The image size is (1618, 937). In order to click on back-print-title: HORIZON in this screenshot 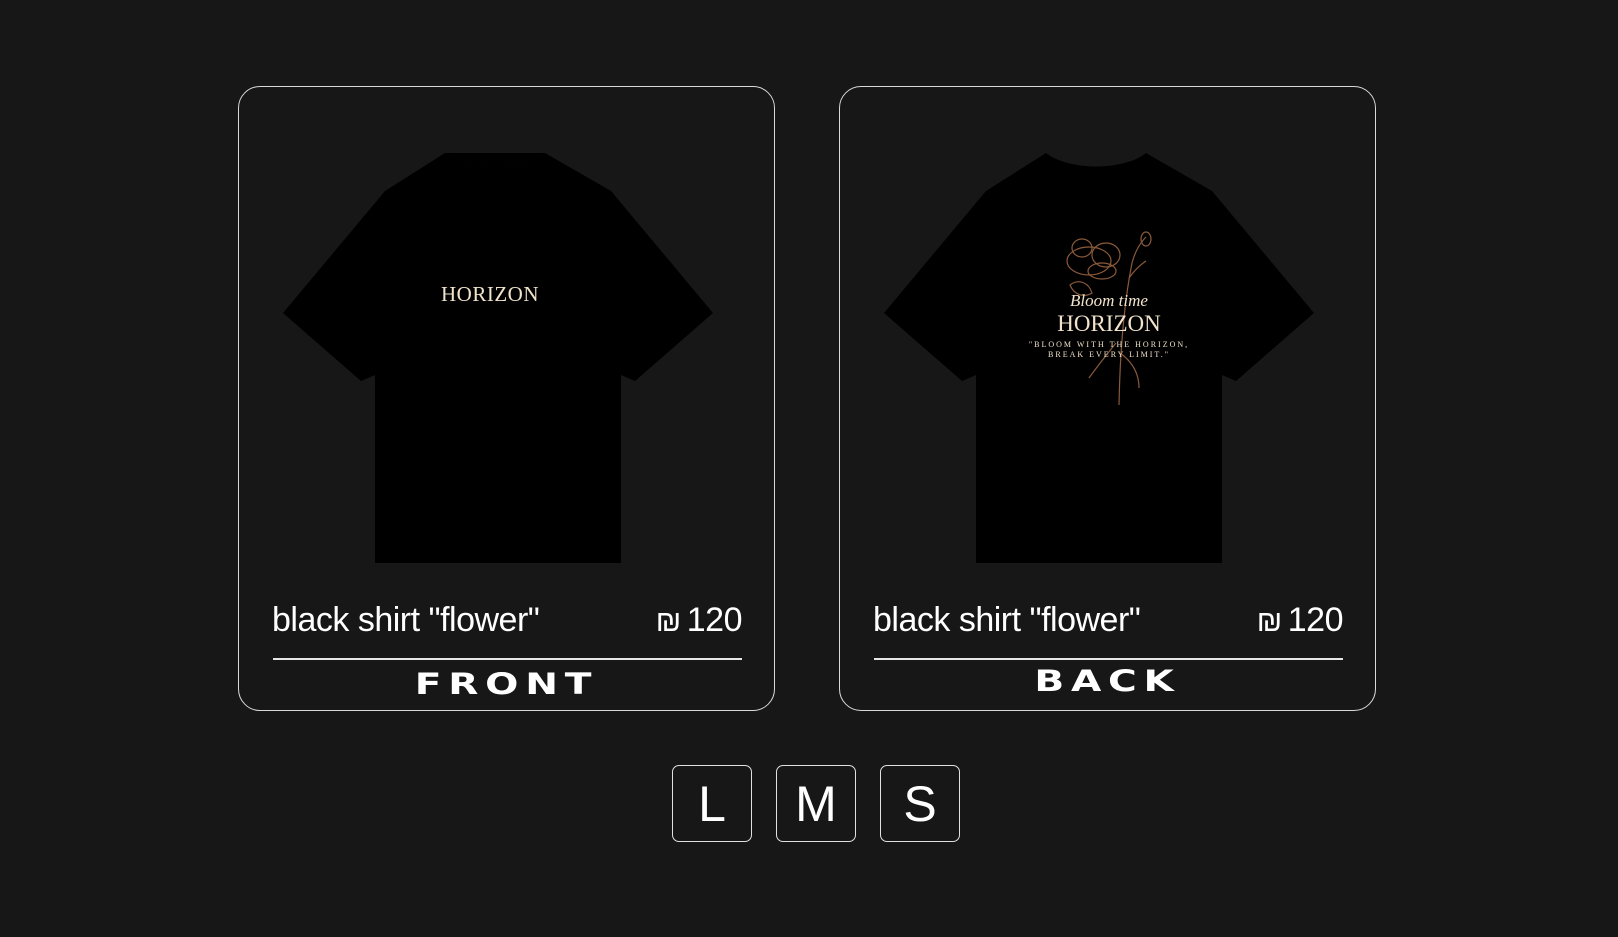, I will do `click(1109, 323)`.